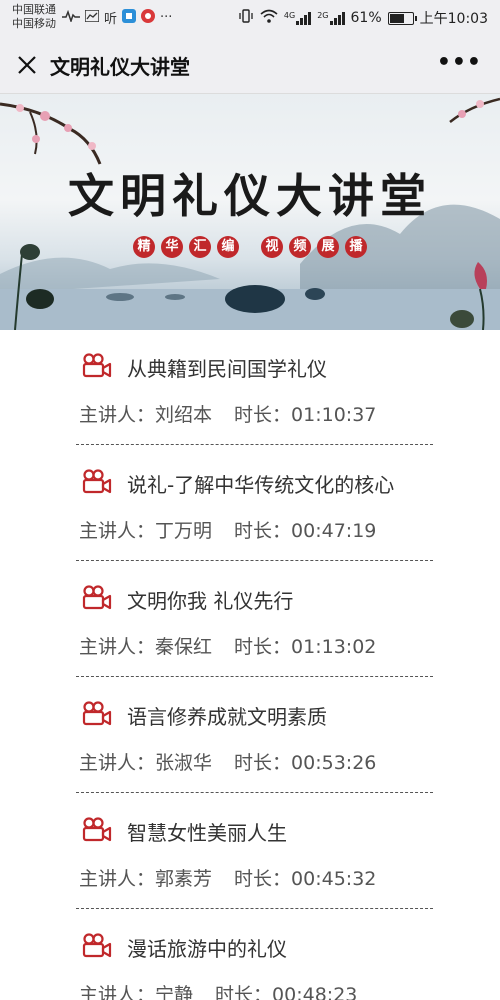 This screenshot has width=500, height=1000. Describe the element at coordinates (148, 17) in the screenshot. I see `red-app-icon` at that location.